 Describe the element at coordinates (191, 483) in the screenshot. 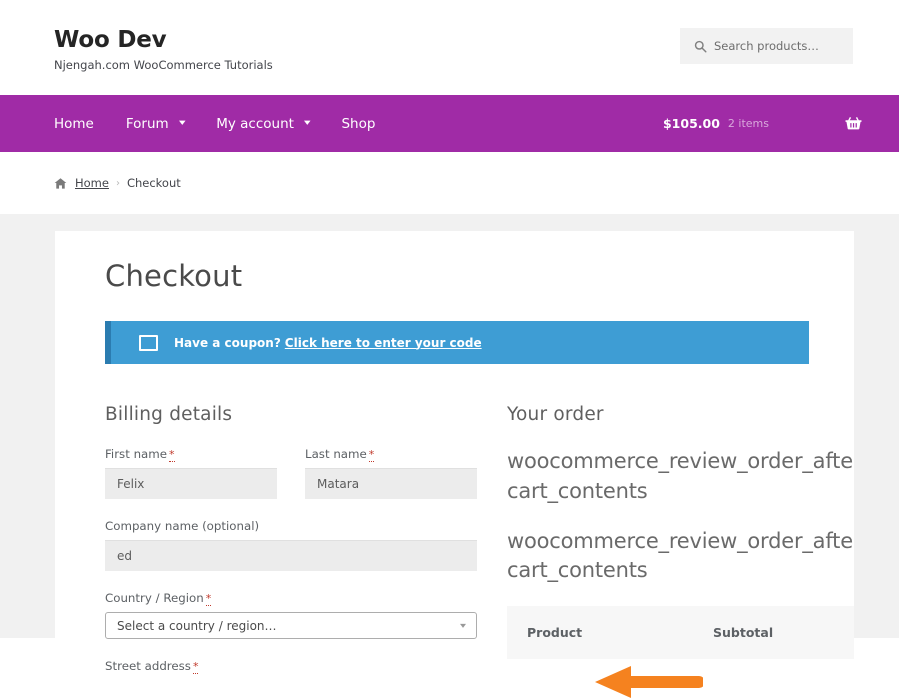

I see `first-name-input` at that location.